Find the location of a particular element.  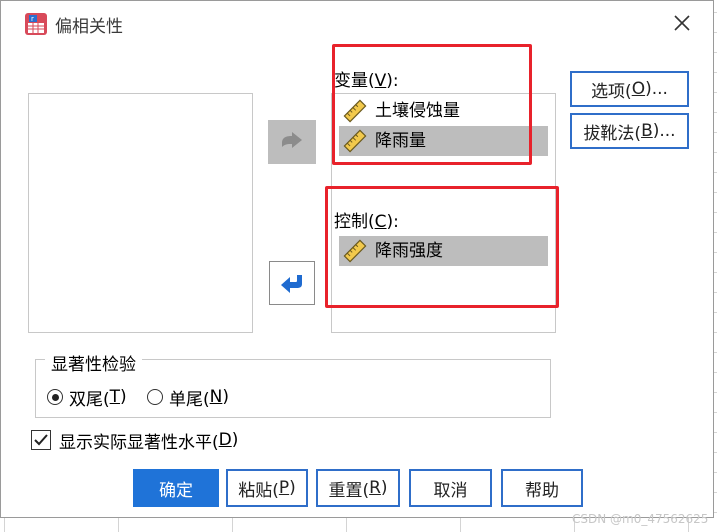

arrow-left-icon is located at coordinates (291, 284).